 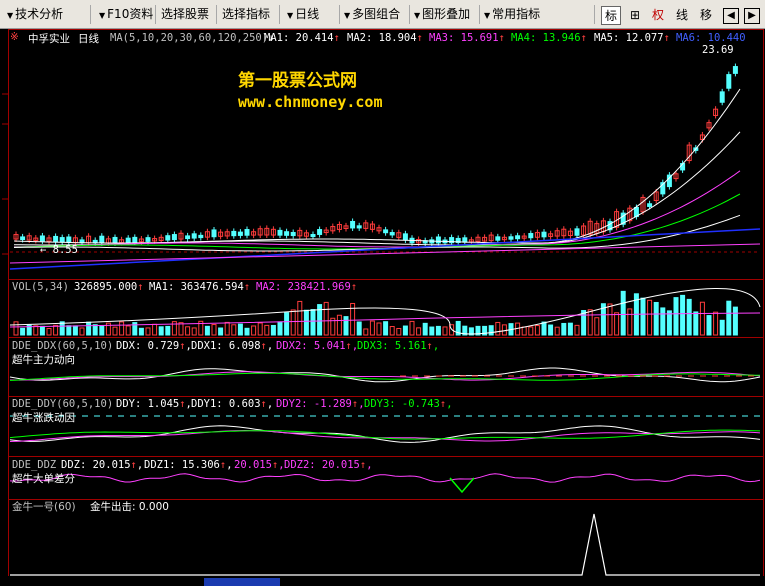 I want to click on menu-select-stock: 选择股票, so click(x=183, y=14).